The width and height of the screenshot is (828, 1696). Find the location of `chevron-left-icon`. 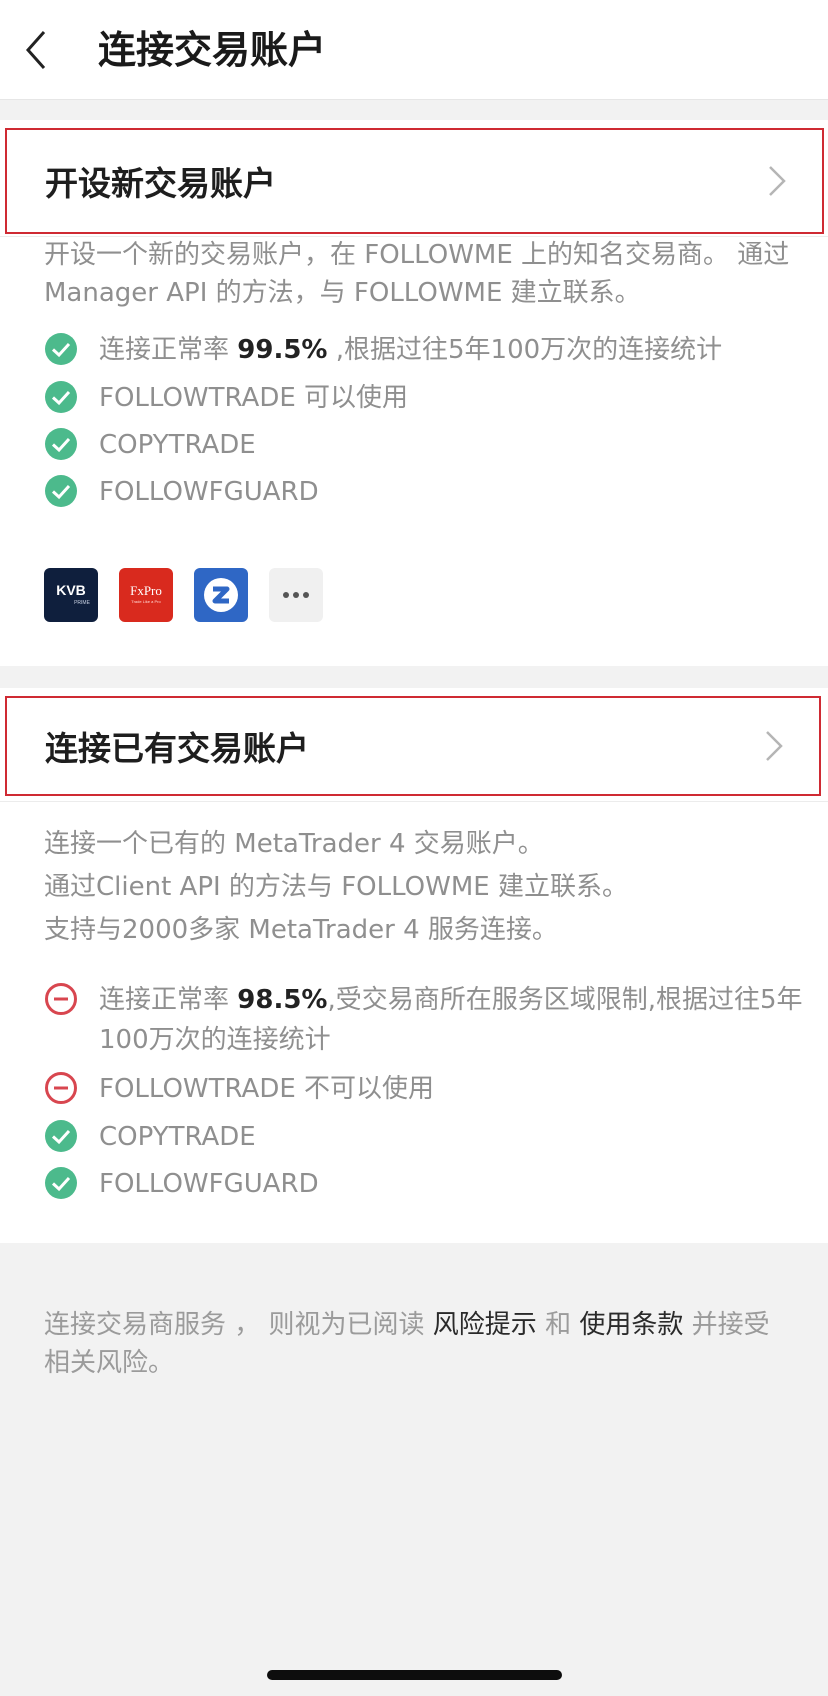

chevron-left-icon is located at coordinates (35, 50).